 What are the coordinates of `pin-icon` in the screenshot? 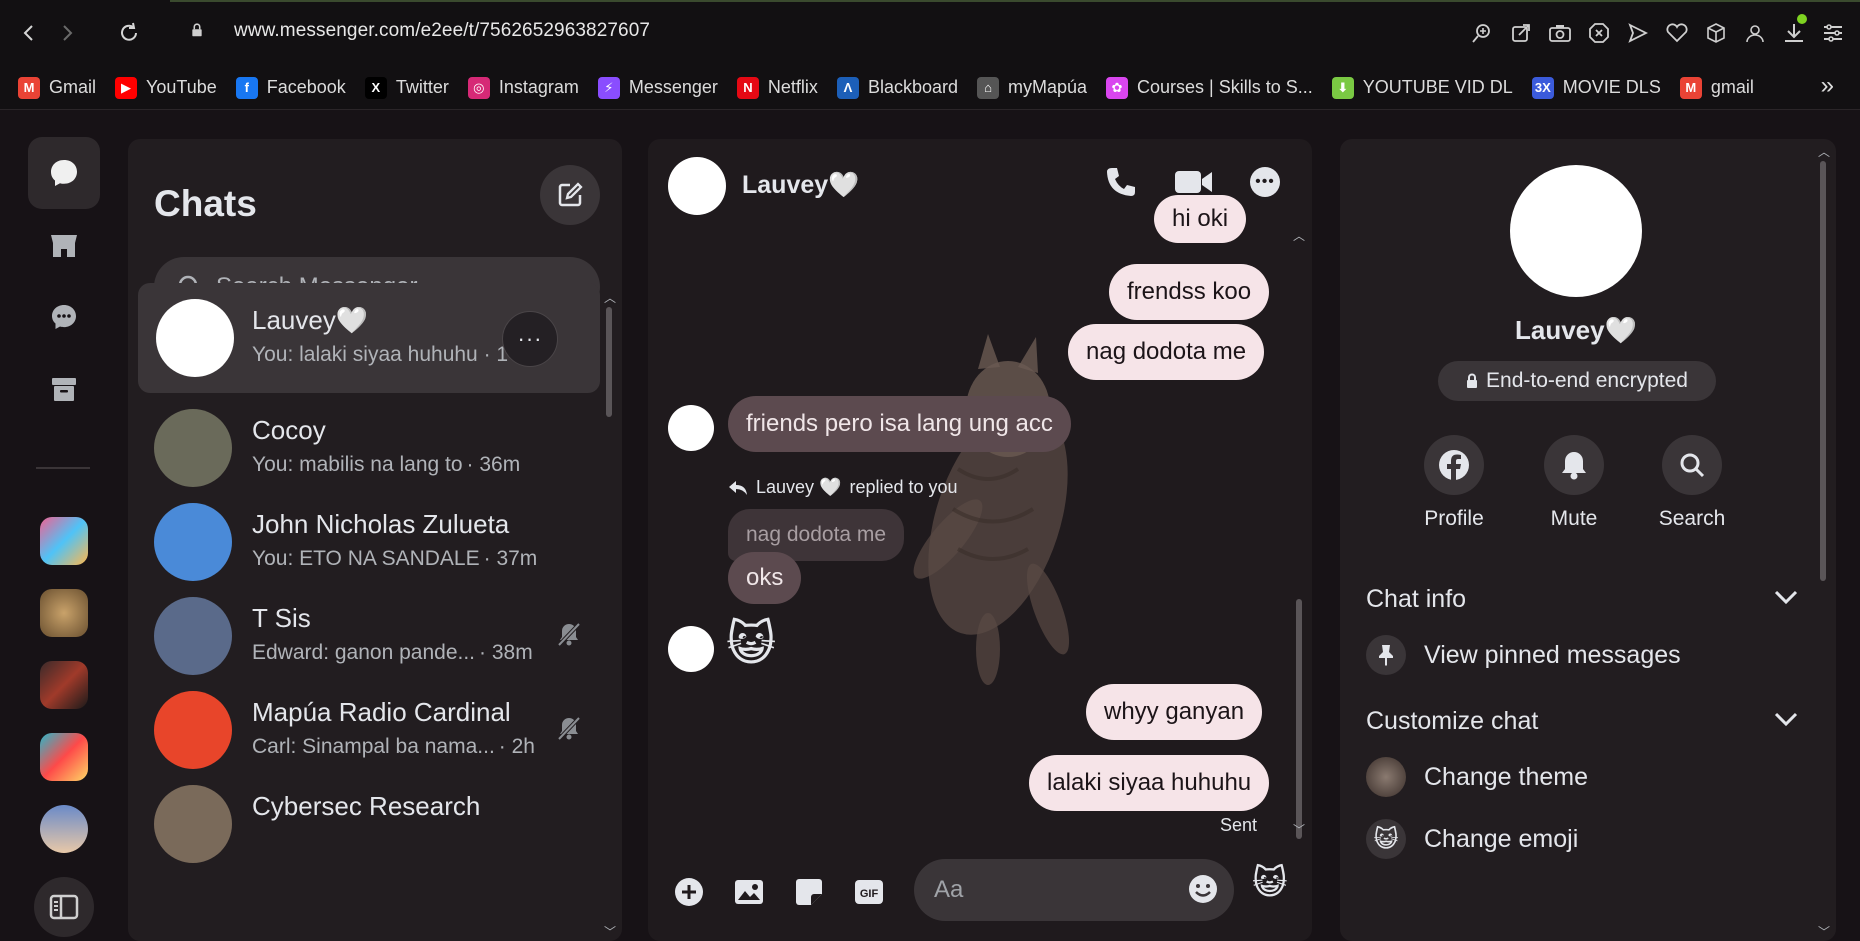 It's located at (1386, 655).